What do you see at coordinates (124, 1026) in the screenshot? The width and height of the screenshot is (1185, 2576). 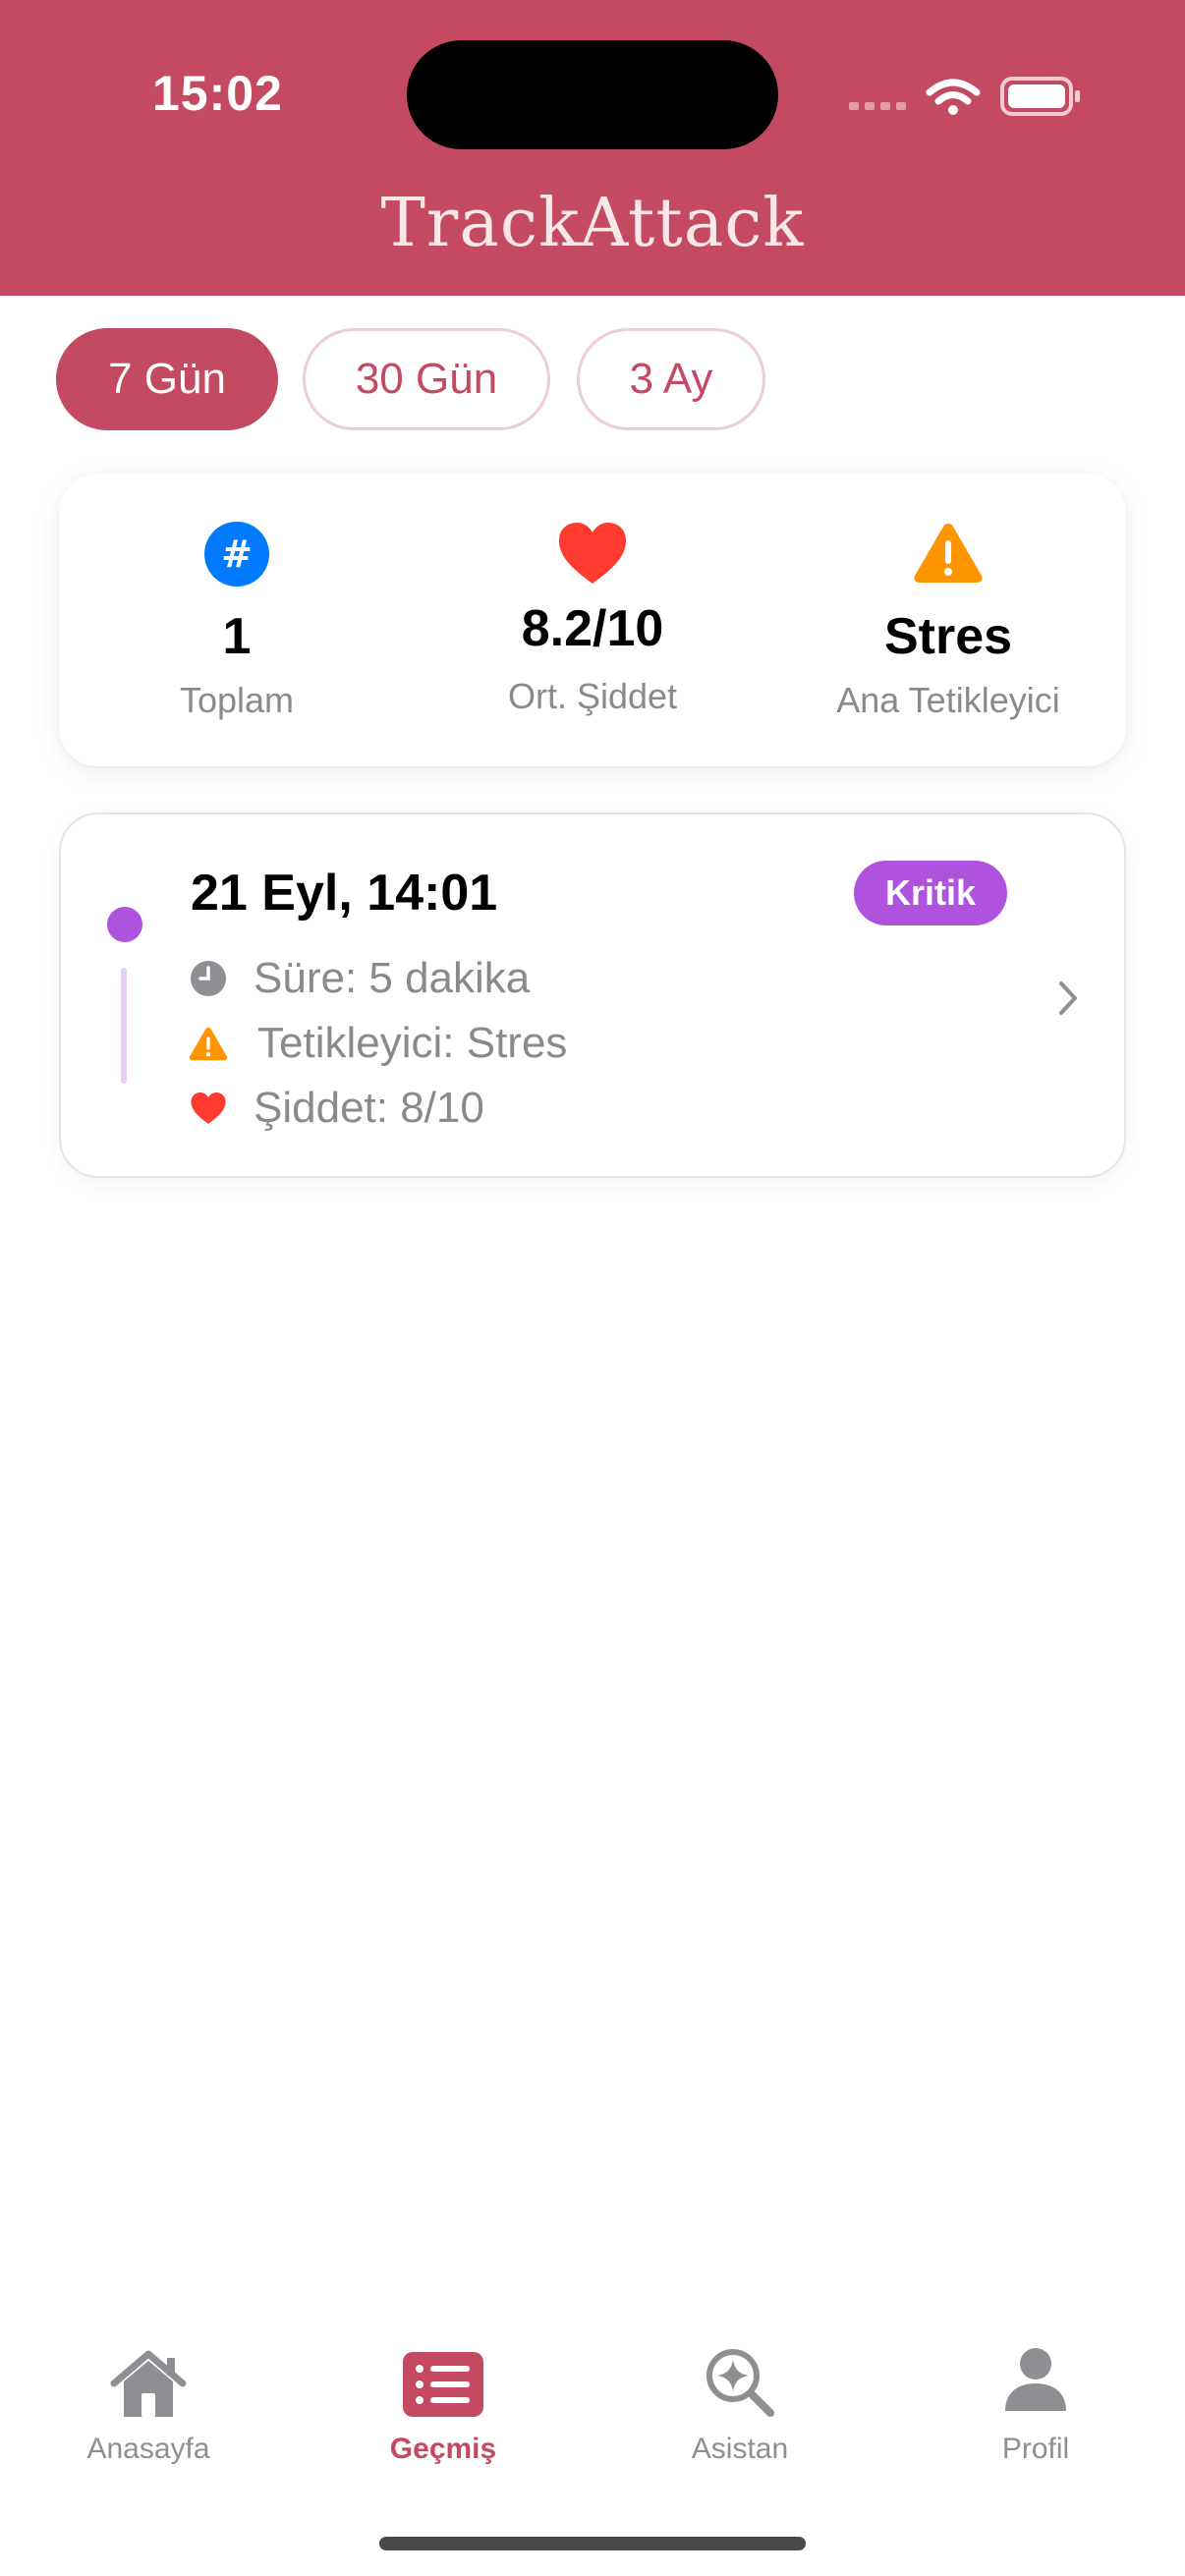 I see `timeline-line` at bounding box center [124, 1026].